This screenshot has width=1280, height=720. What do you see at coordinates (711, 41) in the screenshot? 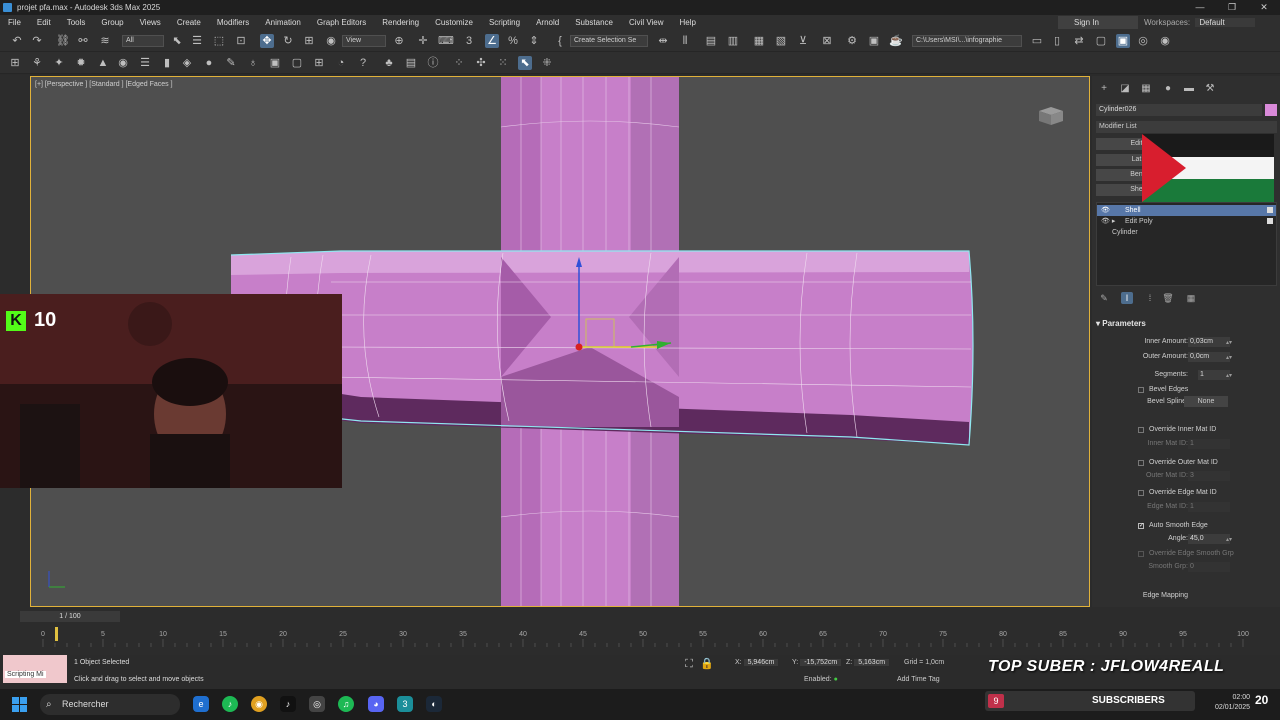
I see `scene-explorer-icon: ▤` at bounding box center [711, 41].